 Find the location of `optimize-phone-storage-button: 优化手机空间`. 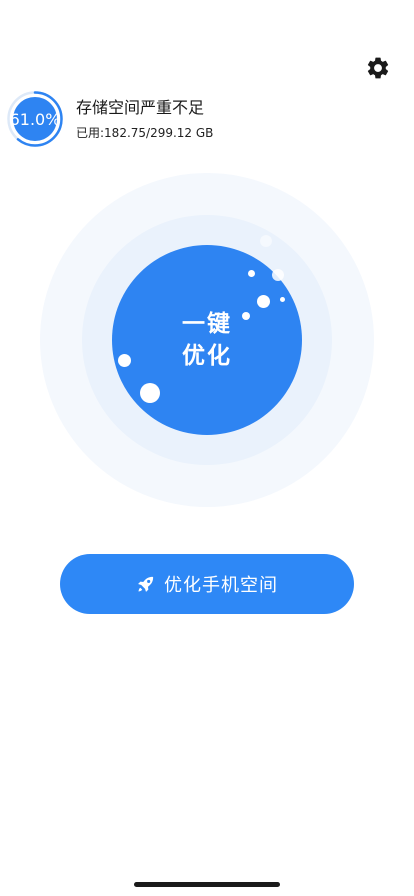

optimize-phone-storage-button: 优化手机空间 is located at coordinates (207, 584).